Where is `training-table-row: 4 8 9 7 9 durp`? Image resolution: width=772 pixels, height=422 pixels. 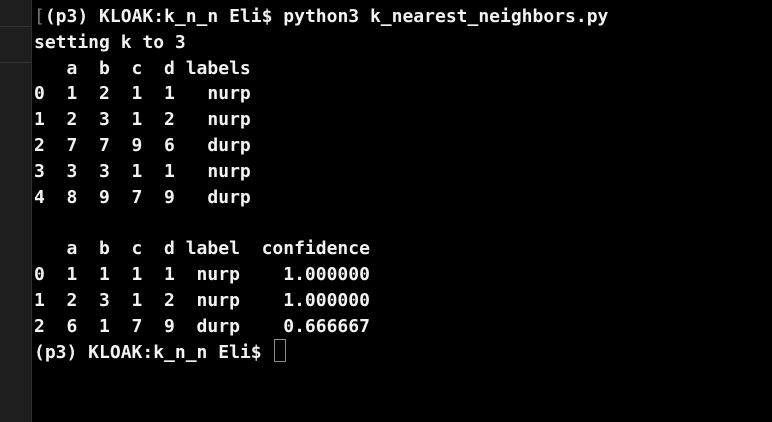
training-table-row: 4 8 9 7 9 durp is located at coordinates (142, 197).